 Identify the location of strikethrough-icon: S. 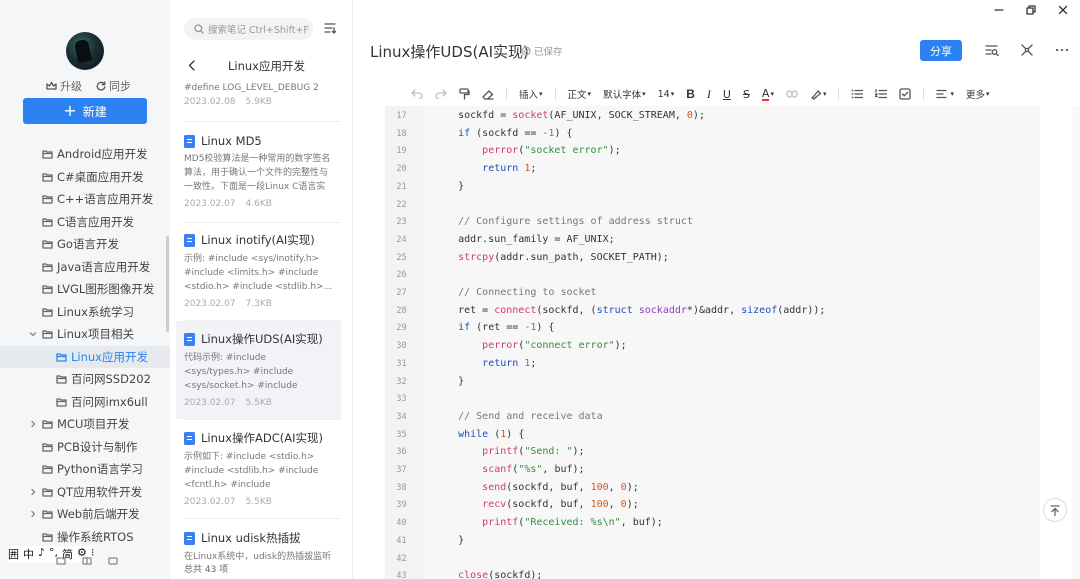
(746, 94).